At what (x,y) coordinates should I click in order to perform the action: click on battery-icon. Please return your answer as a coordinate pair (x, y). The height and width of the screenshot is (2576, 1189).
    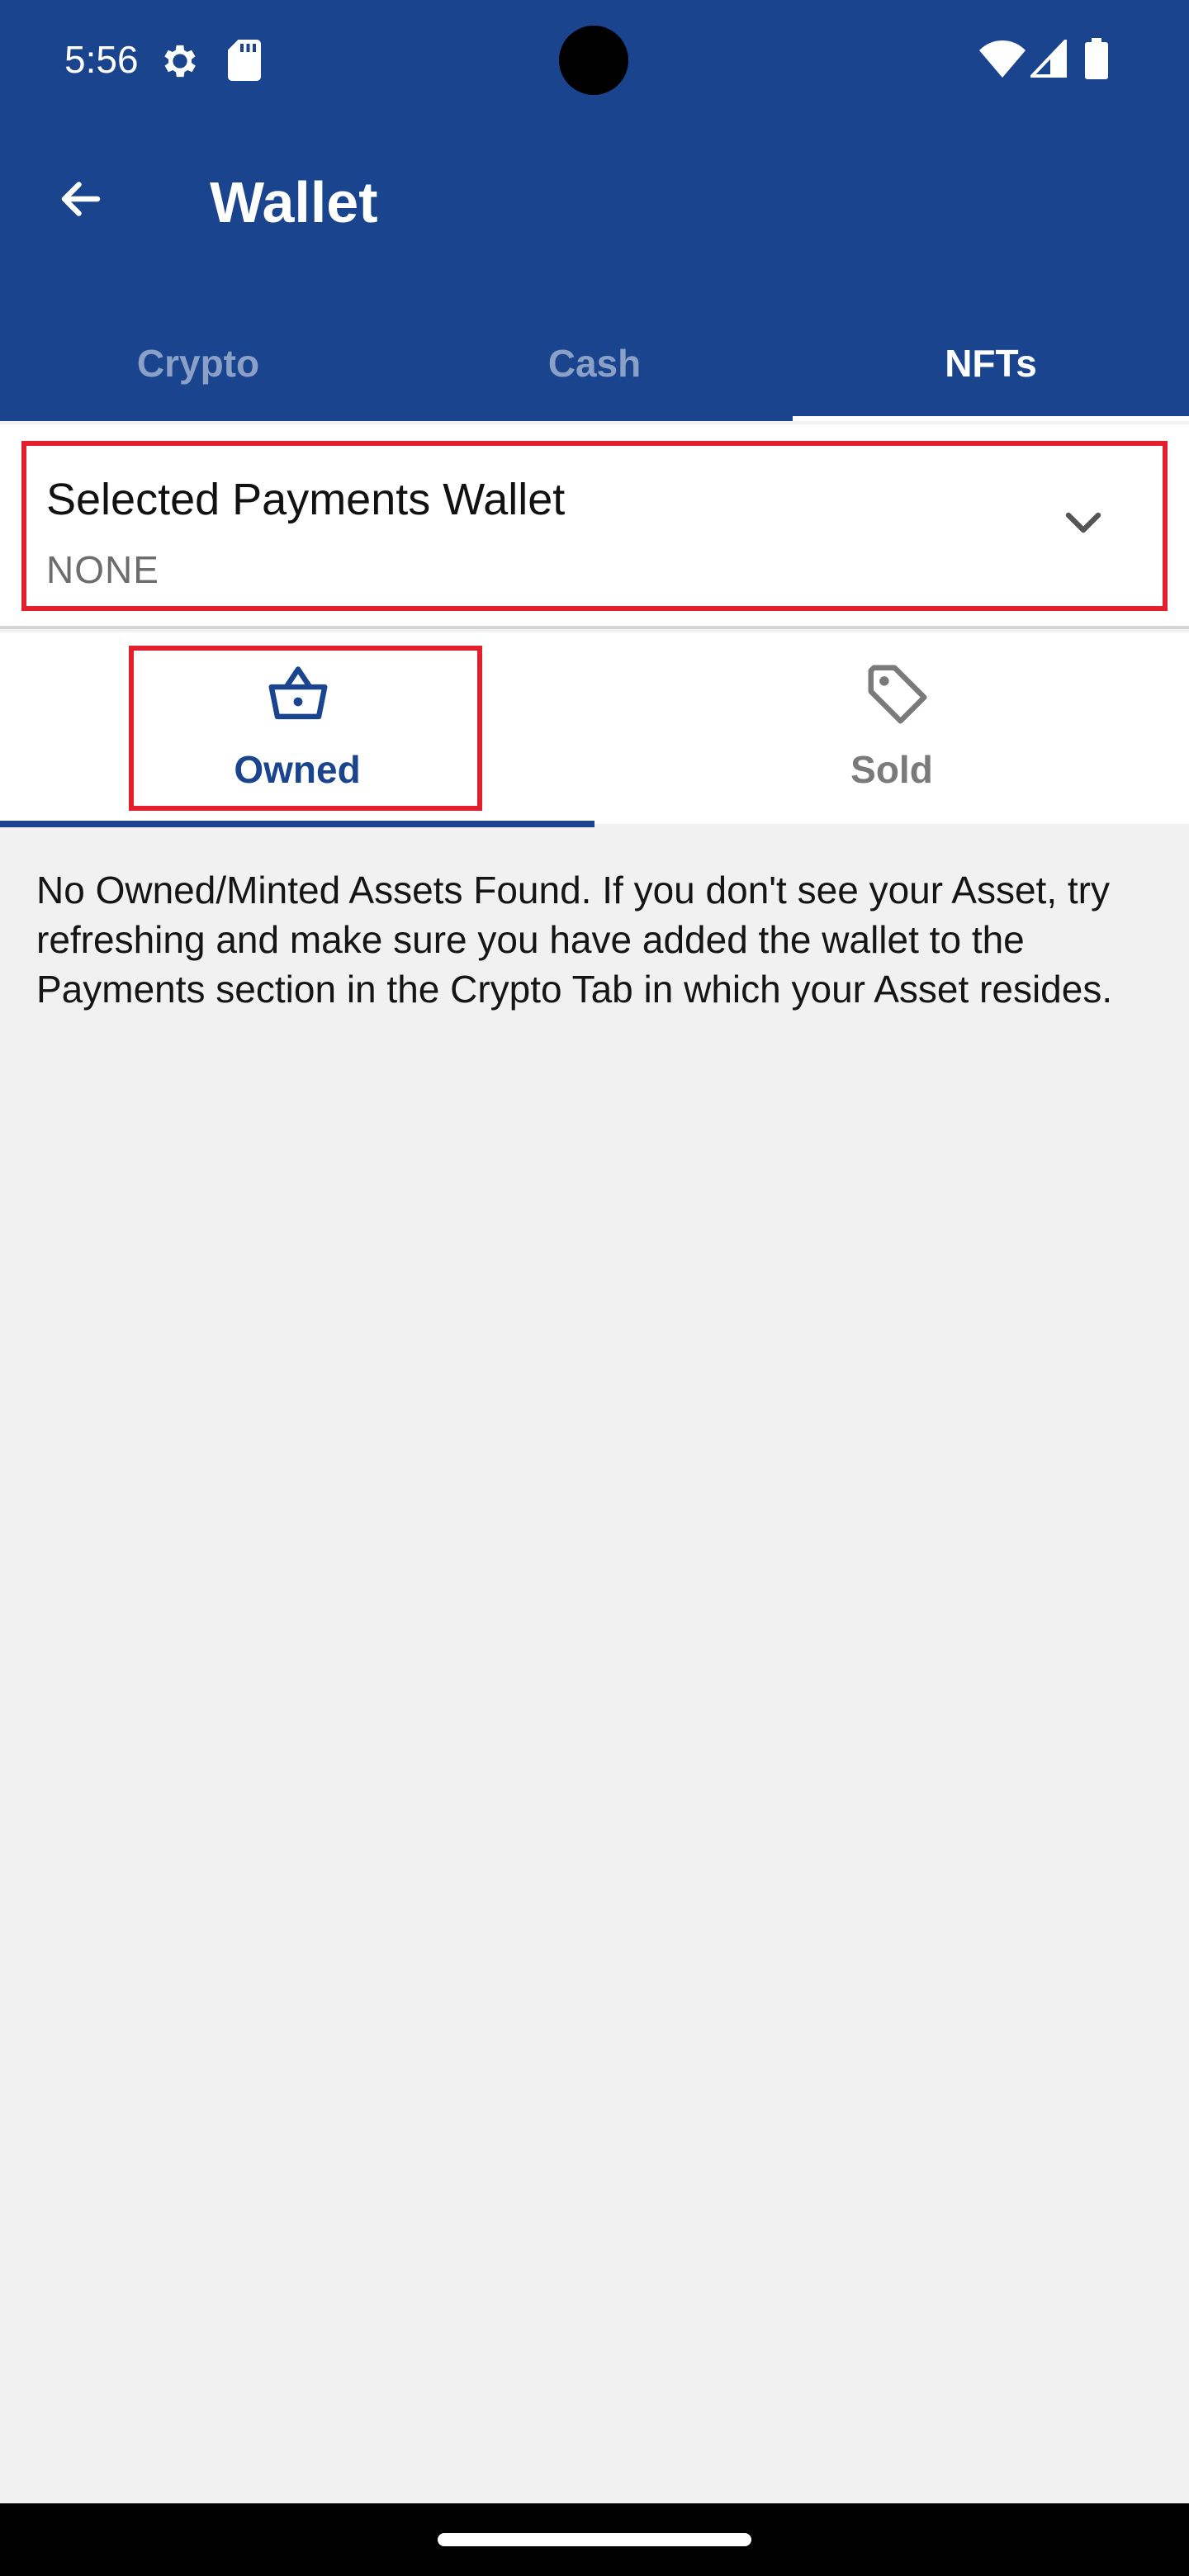
    Looking at the image, I should click on (1096, 58).